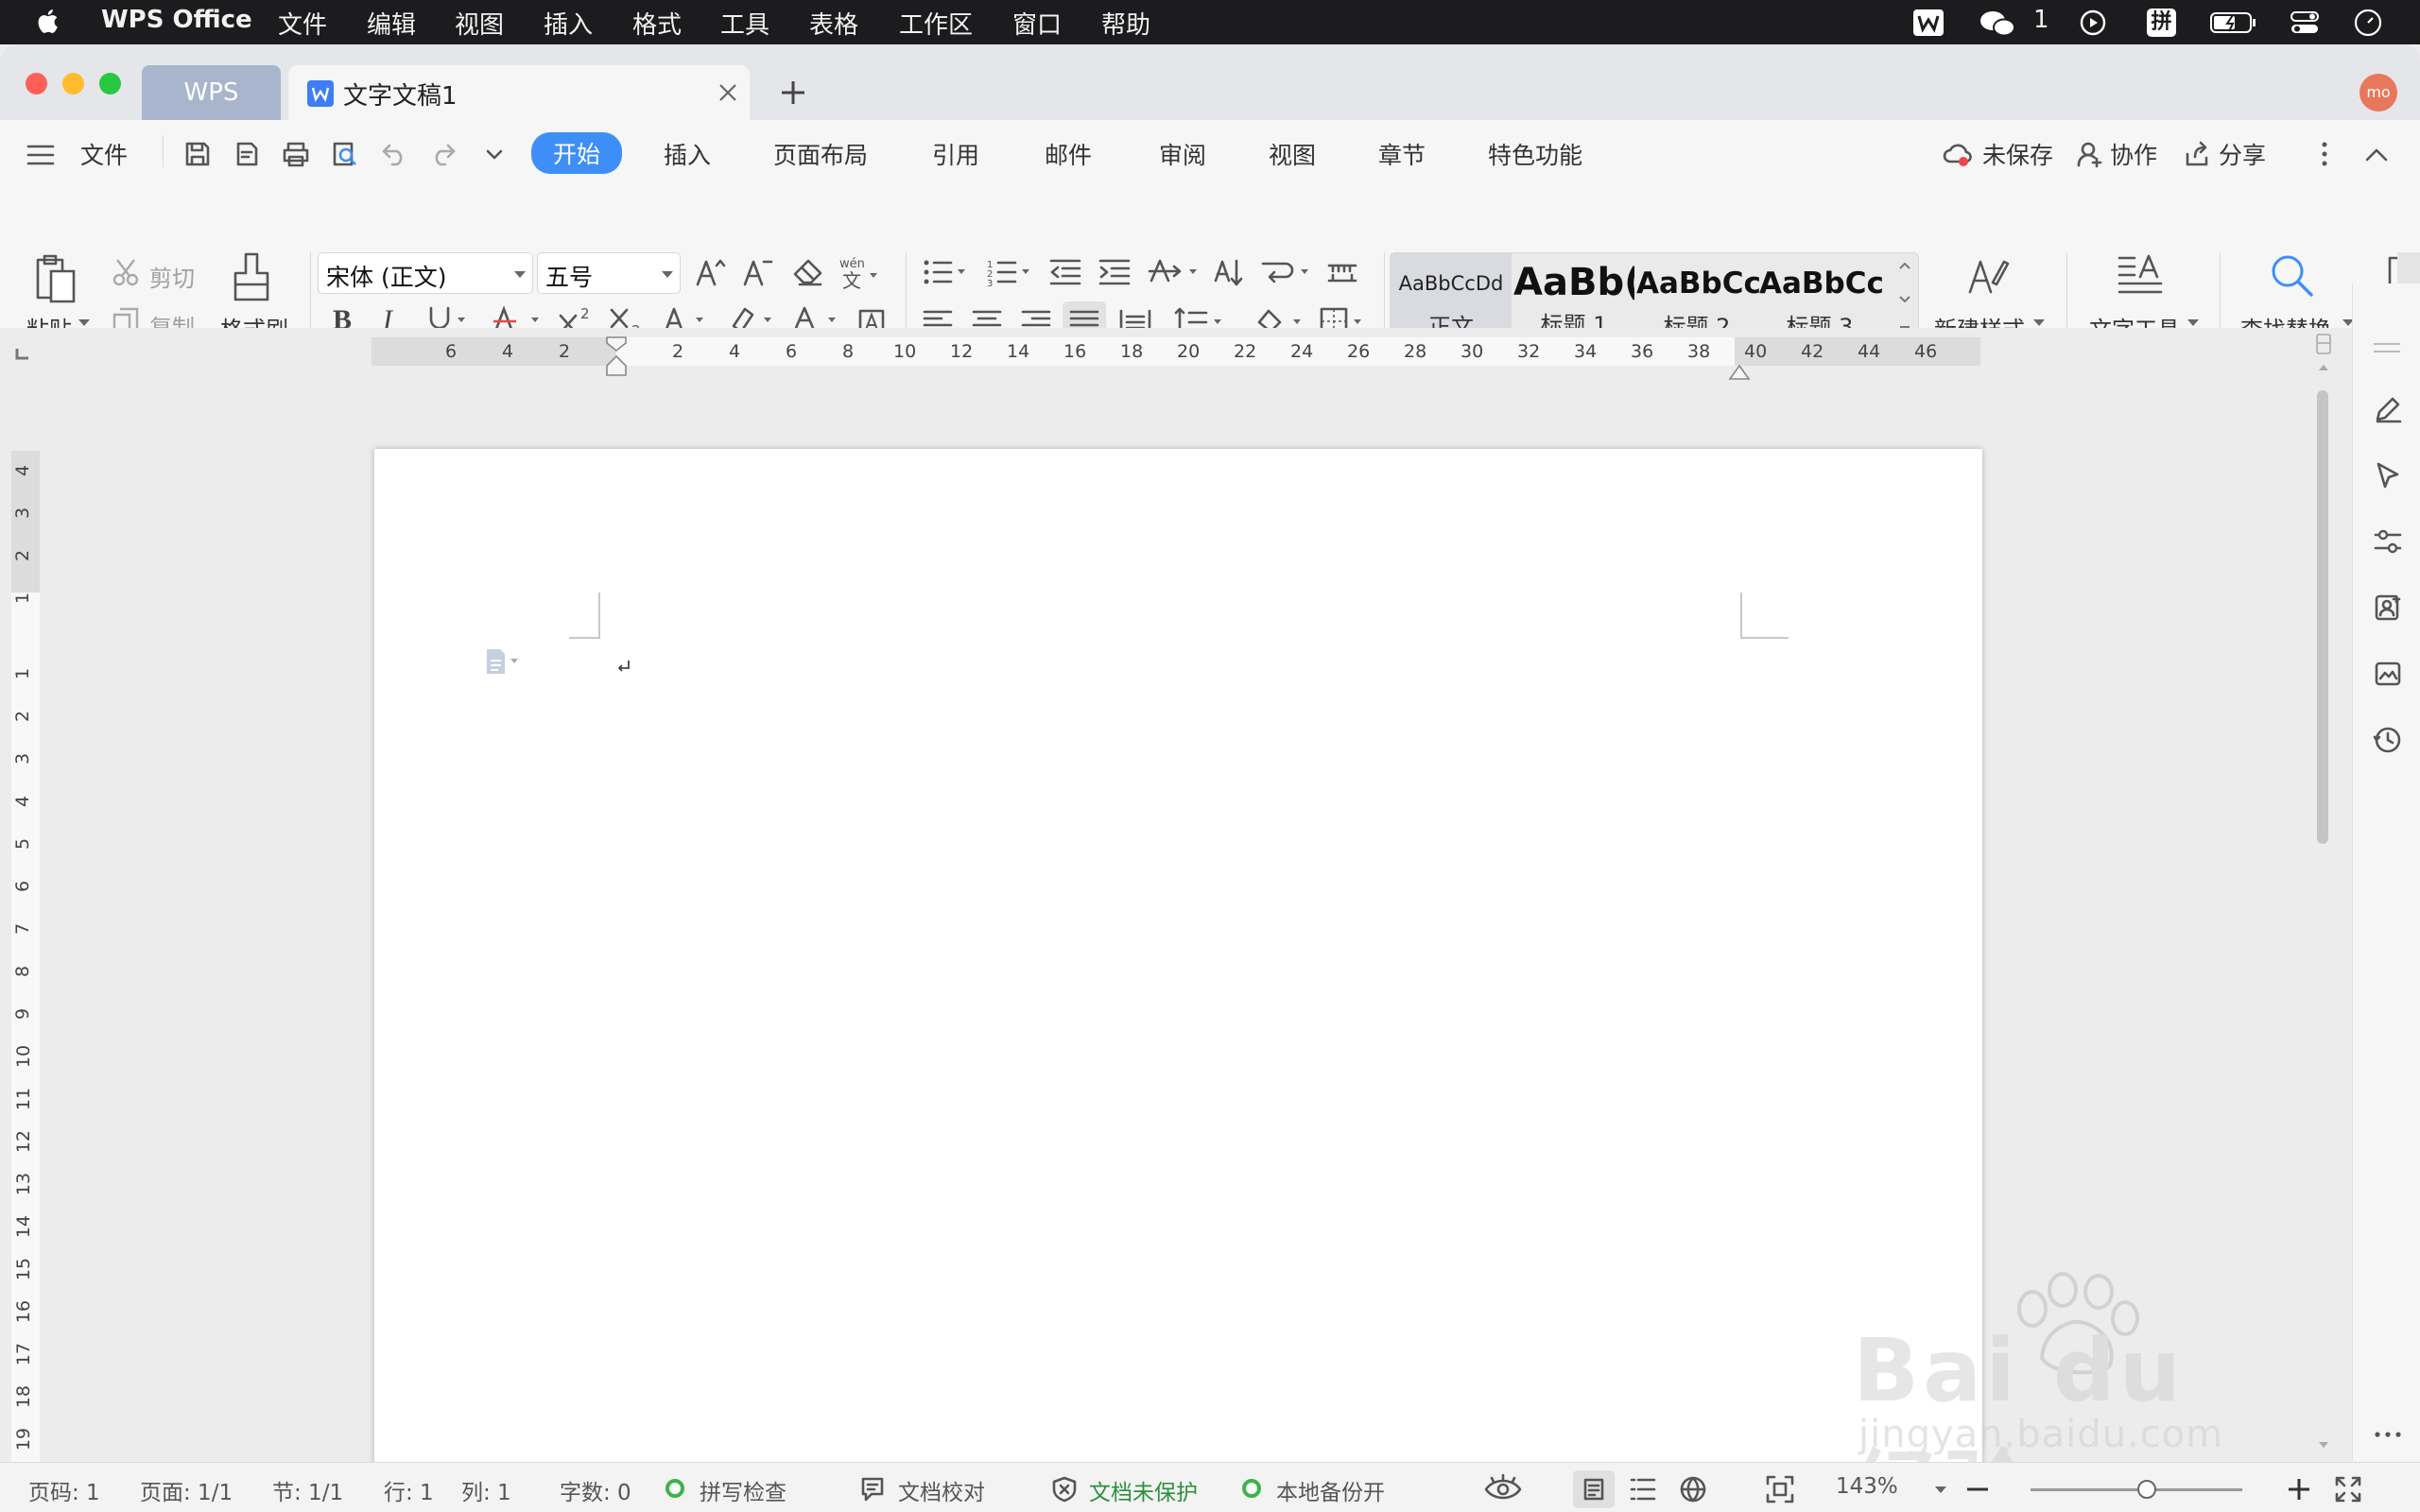 The height and width of the screenshot is (1512, 2420). Describe the element at coordinates (1643, 1489) in the screenshot. I see `outline-view-icon` at that location.